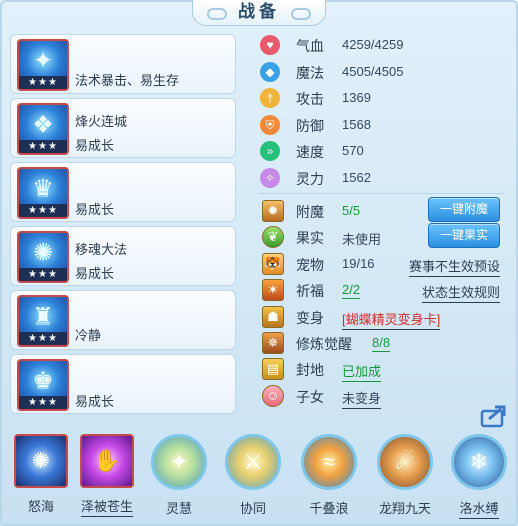 Image resolution: width=518 pixels, height=526 pixels. I want to click on stat-label: 气血, so click(310, 46).